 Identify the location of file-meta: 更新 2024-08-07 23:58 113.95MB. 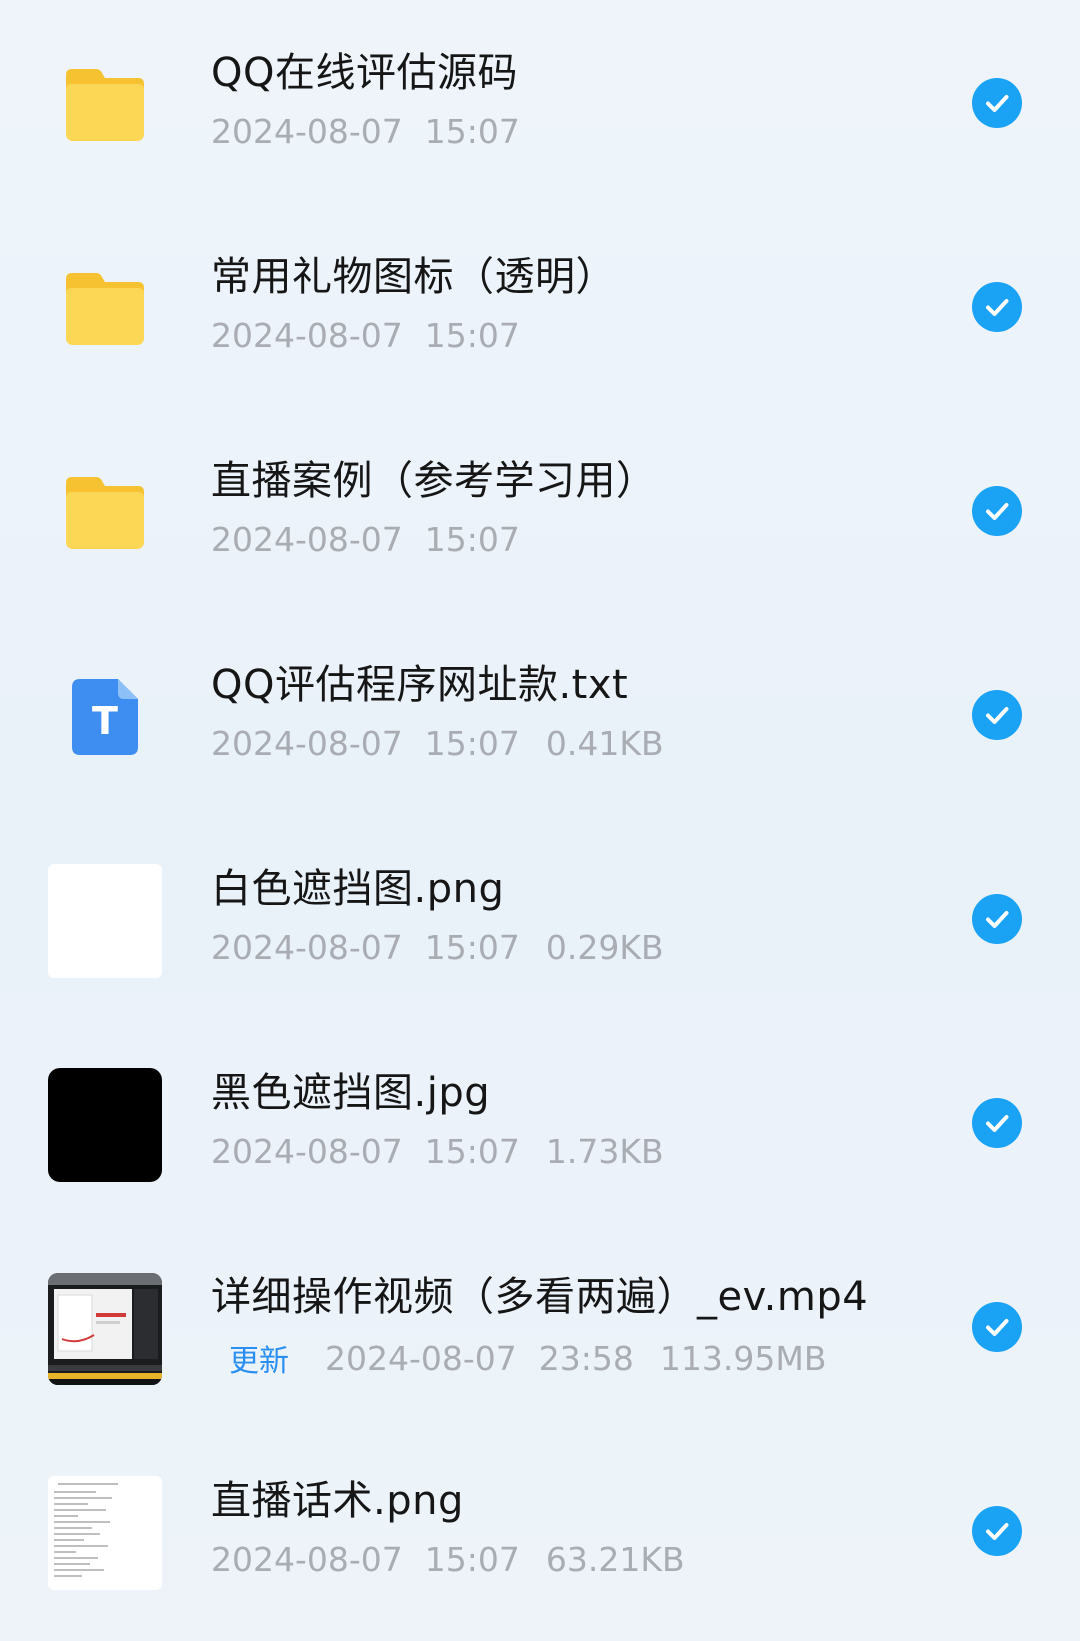
(518, 1358).